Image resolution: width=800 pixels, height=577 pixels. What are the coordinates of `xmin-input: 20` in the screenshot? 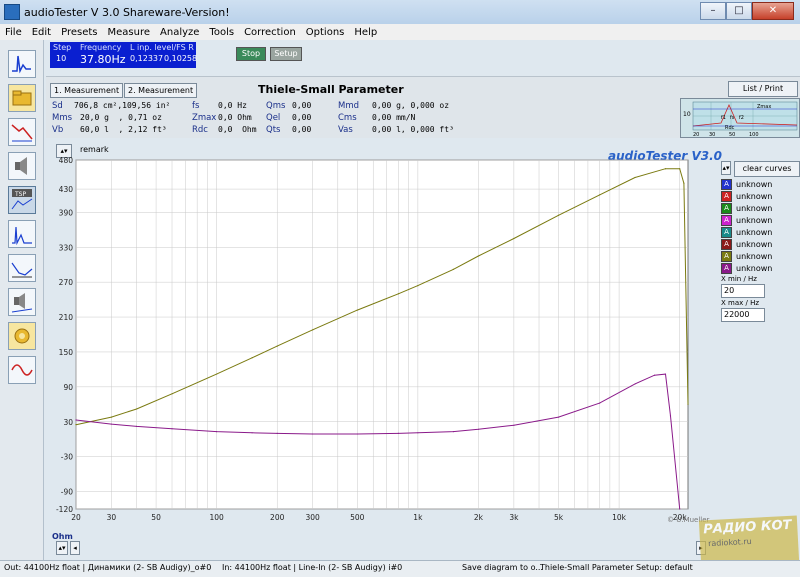 It's located at (743, 291).